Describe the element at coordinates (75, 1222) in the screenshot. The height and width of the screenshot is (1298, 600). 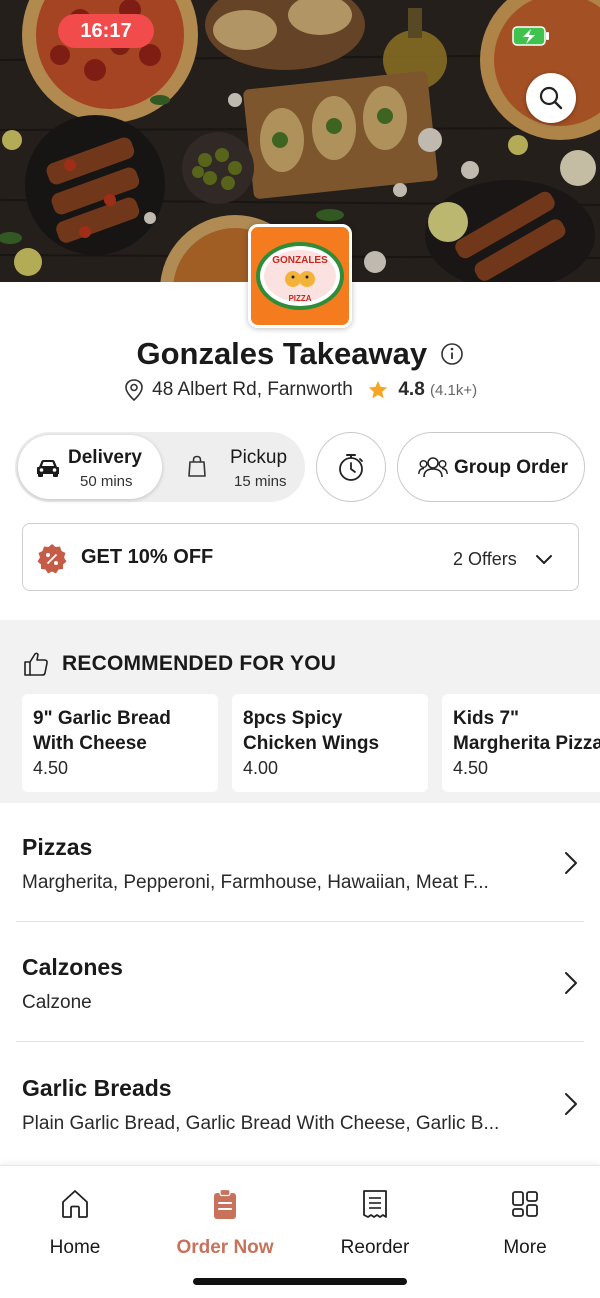
I see `tab-home: Home` at that location.